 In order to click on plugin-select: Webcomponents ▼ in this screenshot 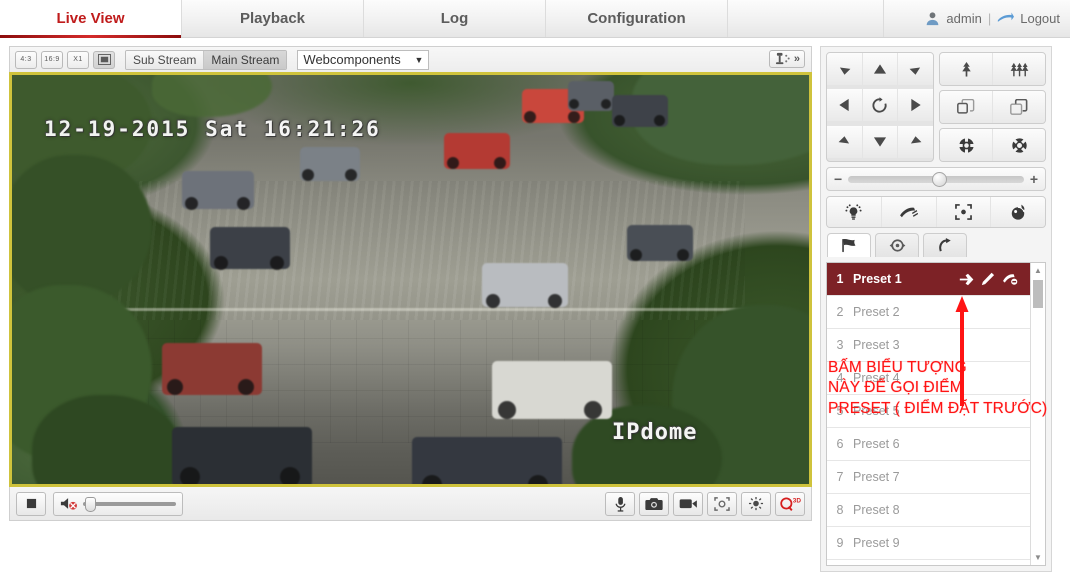, I will do `click(363, 59)`.